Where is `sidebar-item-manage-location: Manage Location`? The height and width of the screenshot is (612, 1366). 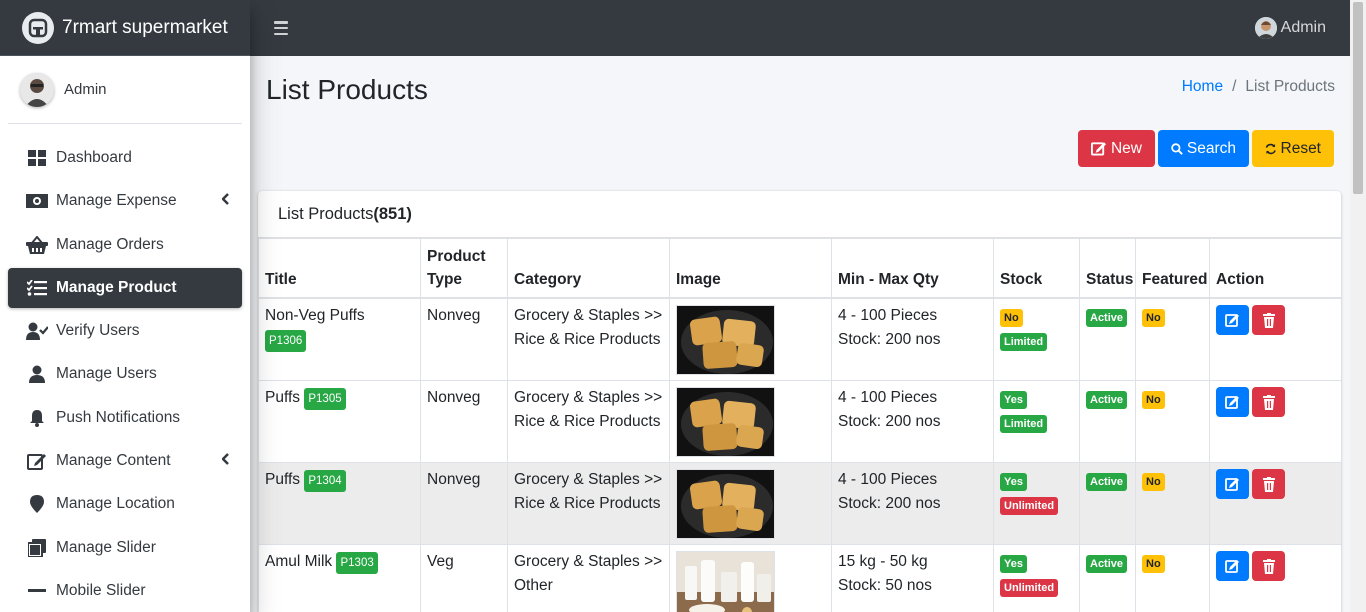
sidebar-item-manage-location: Manage Location is located at coordinates (125, 504).